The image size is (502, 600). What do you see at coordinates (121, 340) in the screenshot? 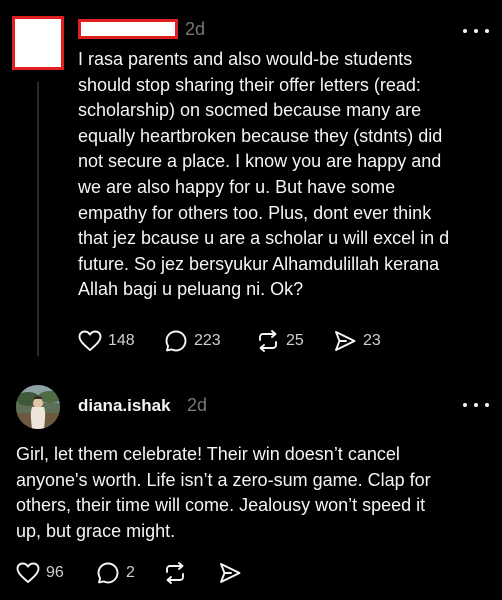
I see `like-count: 148` at bounding box center [121, 340].